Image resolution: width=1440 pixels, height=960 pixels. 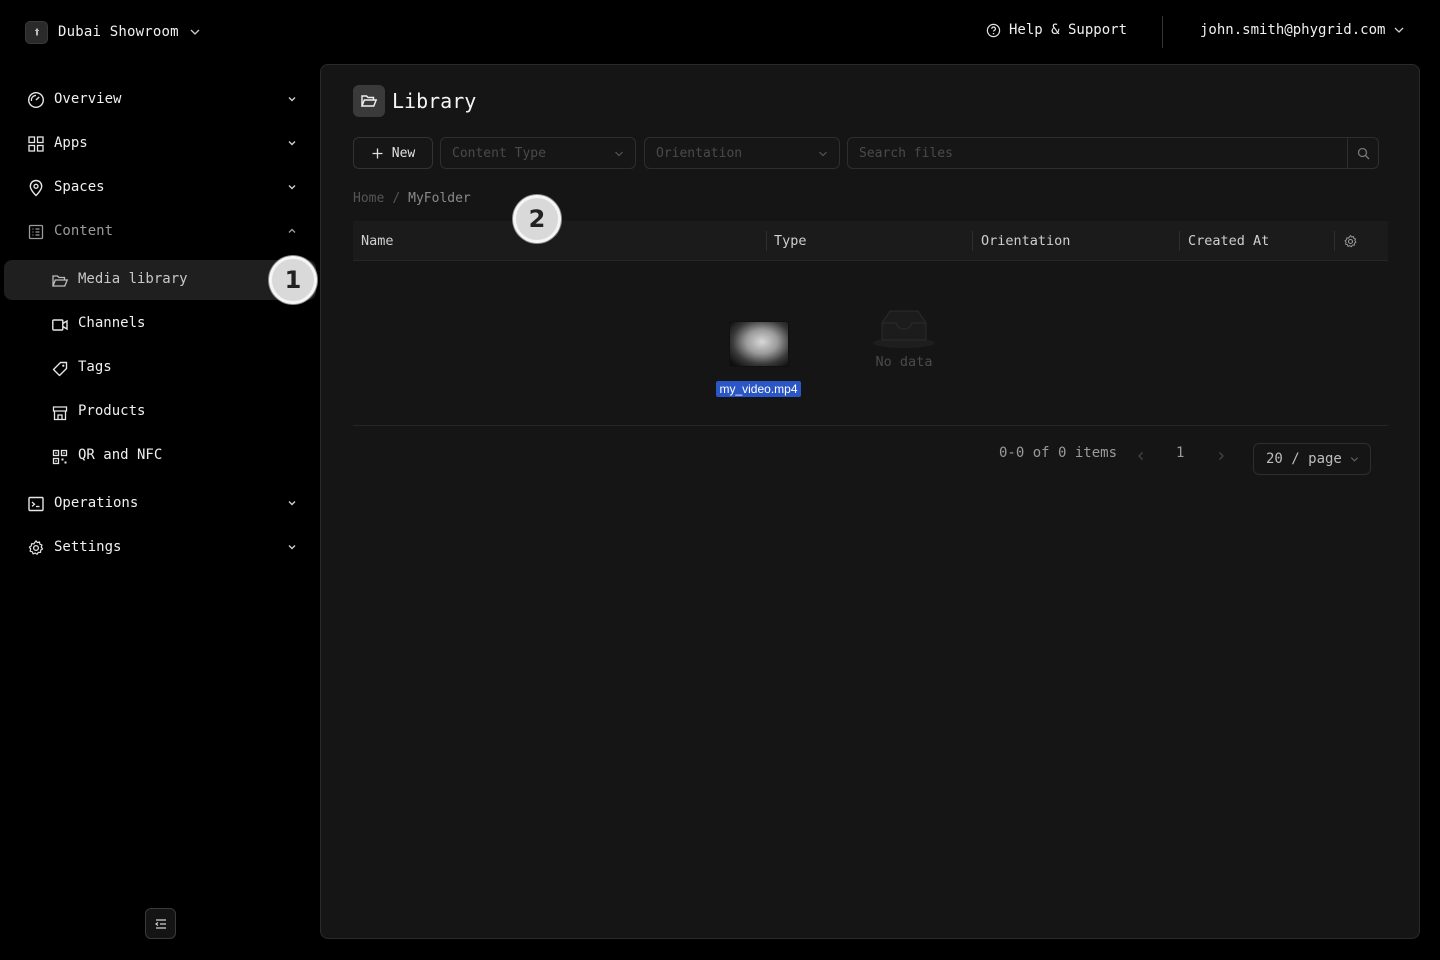 What do you see at coordinates (112, 323) in the screenshot?
I see `sidebar-item-label: Channels` at bounding box center [112, 323].